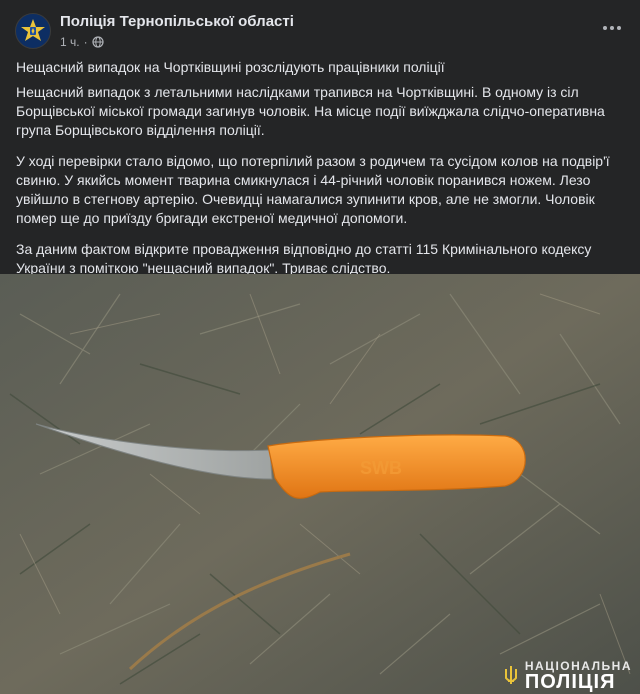  What do you see at coordinates (97, 42) in the screenshot?
I see `globe-icon` at bounding box center [97, 42].